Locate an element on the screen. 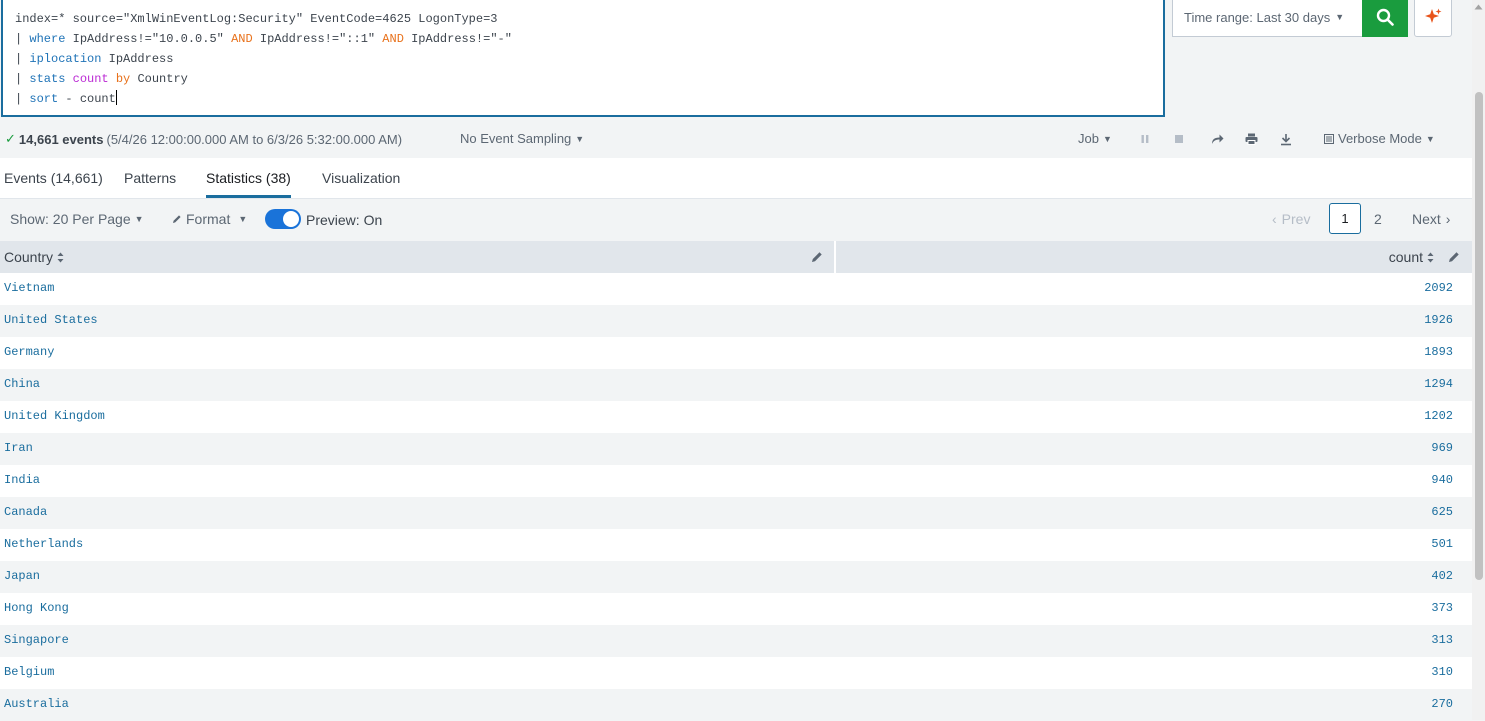 Image resolution: width=1485 pixels, height=721 pixels. table-row: India 940 is located at coordinates (736, 481).